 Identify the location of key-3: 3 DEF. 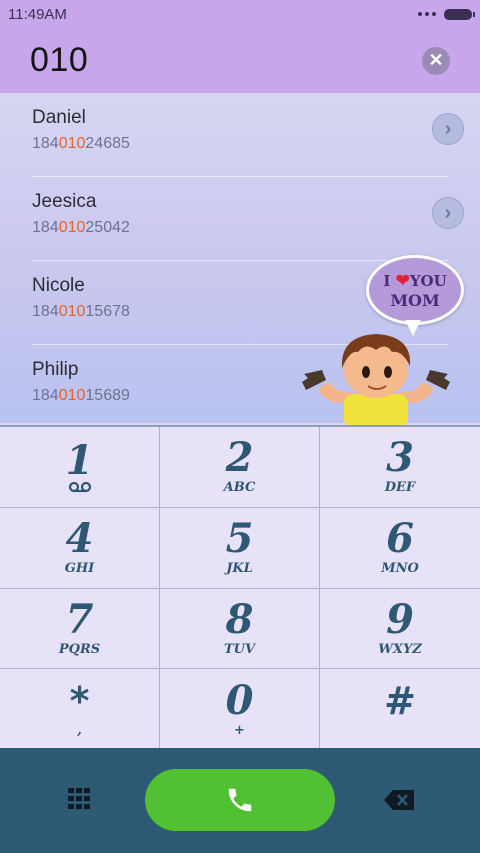
(400, 467).